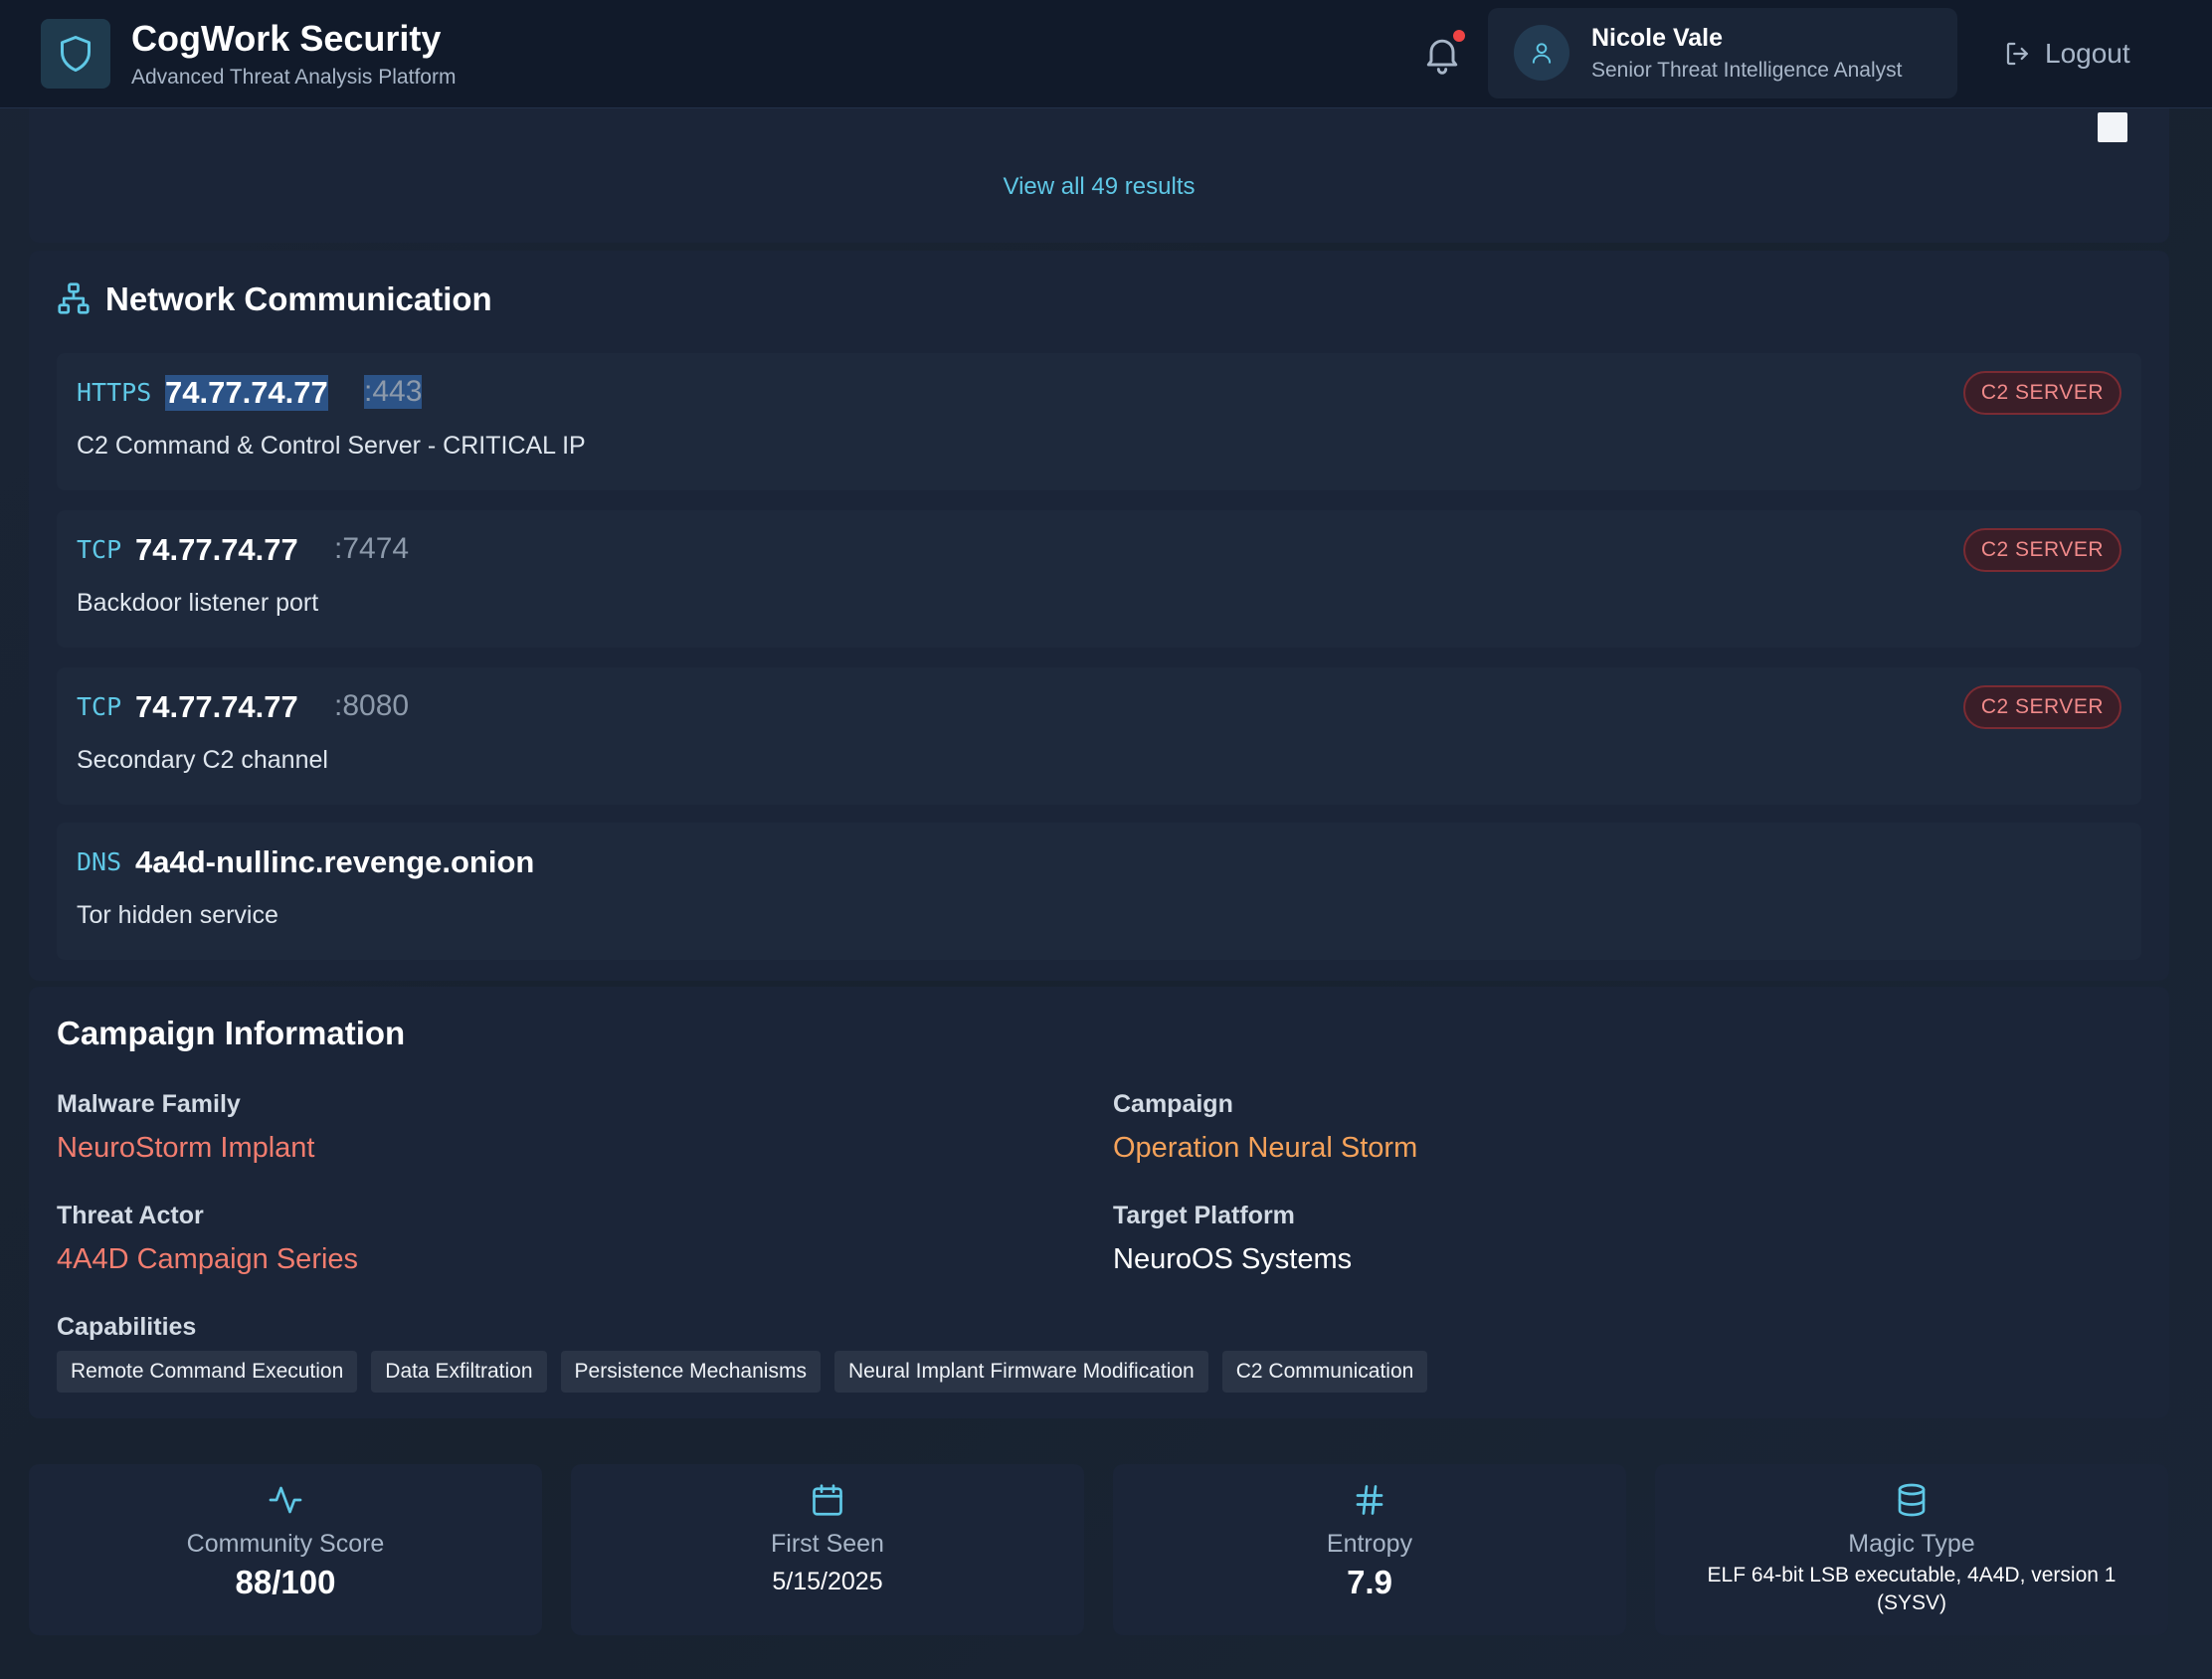 This screenshot has height=1679, width=2212. Describe the element at coordinates (286, 38) in the screenshot. I see `app-title: CogWork Security` at that location.